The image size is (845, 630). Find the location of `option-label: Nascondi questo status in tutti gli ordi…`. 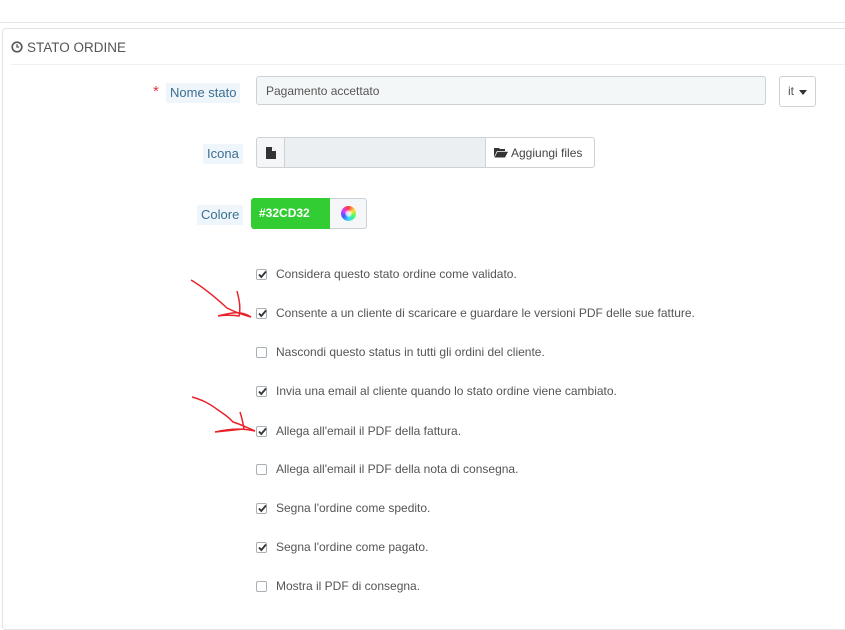

option-label: Nascondi questo status in tutti gli ordi… is located at coordinates (410, 352).